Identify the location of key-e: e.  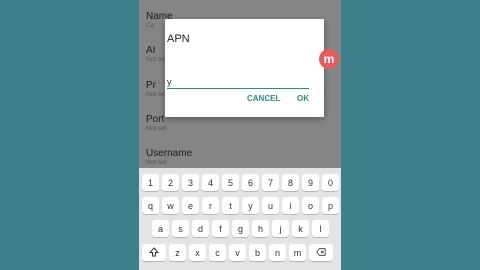
(190, 205).